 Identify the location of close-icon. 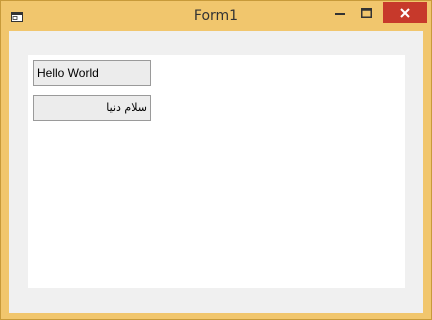
(405, 12).